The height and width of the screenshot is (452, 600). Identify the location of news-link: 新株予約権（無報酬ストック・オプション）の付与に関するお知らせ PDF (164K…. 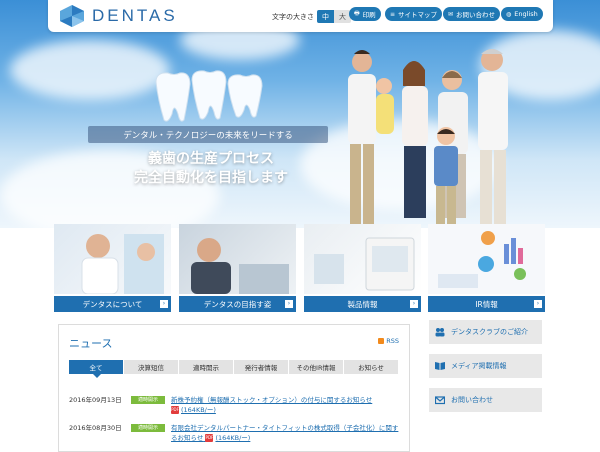
(286, 405).